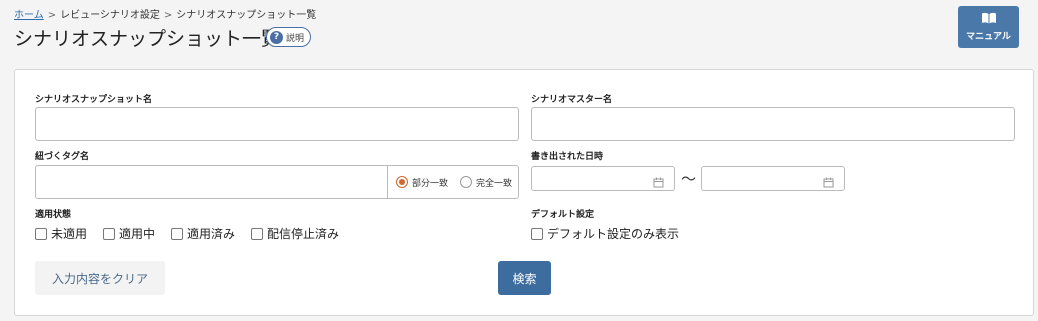 Image resolution: width=1038 pixels, height=321 pixels. What do you see at coordinates (613, 234) in the screenshot?
I see `default-only-label: デフォルト設定のみ表示` at bounding box center [613, 234].